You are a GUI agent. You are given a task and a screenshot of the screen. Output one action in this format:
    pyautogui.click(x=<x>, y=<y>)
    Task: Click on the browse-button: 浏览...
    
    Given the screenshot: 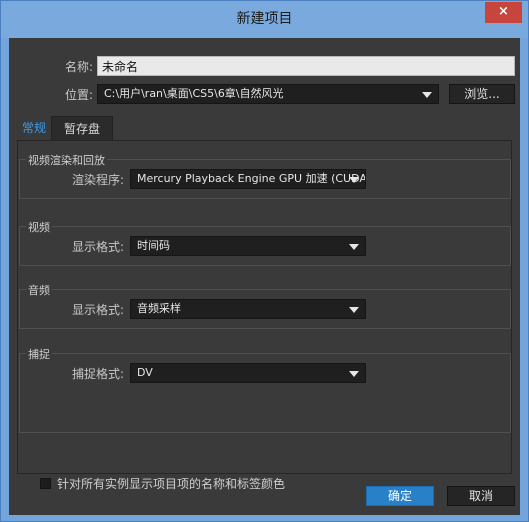 What is the action you would take?
    pyautogui.click(x=482, y=94)
    